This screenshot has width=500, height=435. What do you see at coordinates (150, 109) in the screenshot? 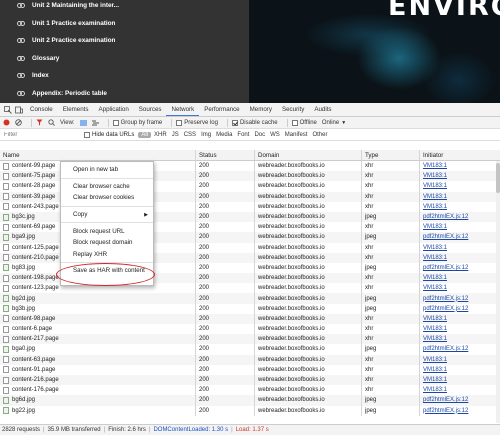
I see `tab-sources: Sources` at bounding box center [150, 109].